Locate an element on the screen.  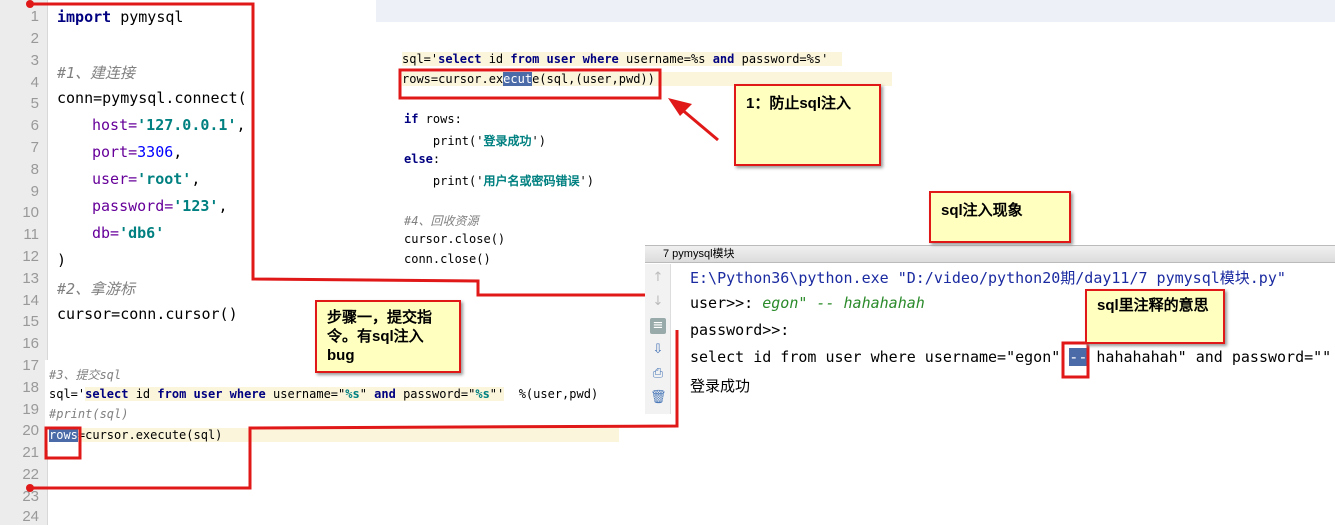
highlight-execute-param is located at coordinates (530, 84).